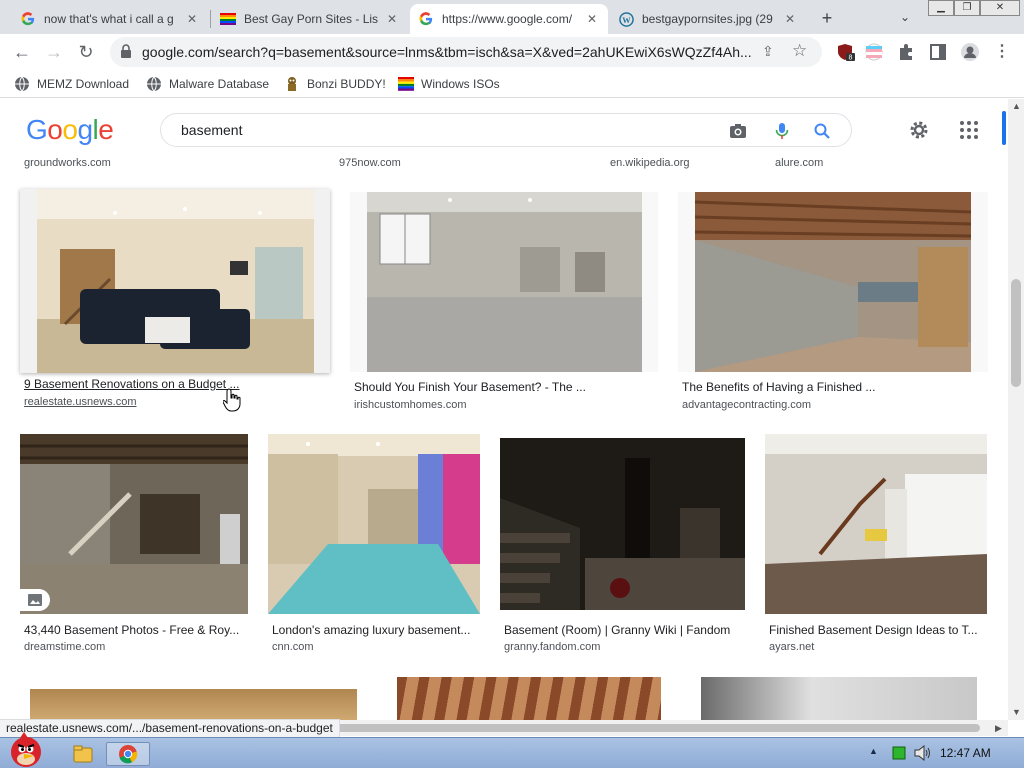  What do you see at coordinates (965, 753) in the screenshot?
I see `taskbar-clock: 12:47 AM` at bounding box center [965, 753].